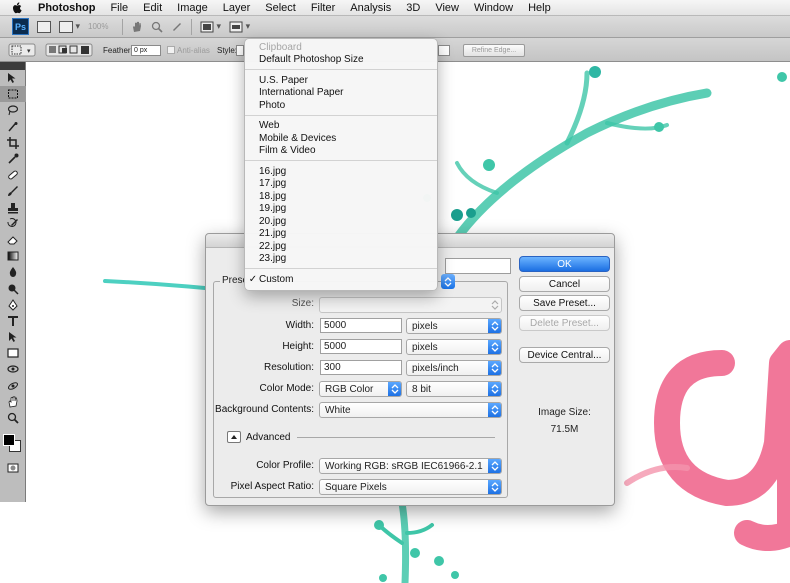  Describe the element at coordinates (341, 171) in the screenshot. I see `menu-item-file-preset: 16.jpg` at that location.